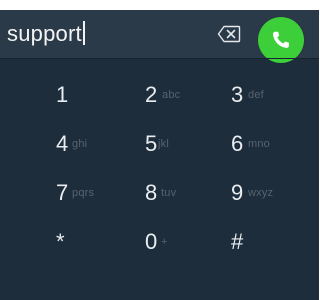 The image size is (320, 300). I want to click on key-star: *, so click(96, 243).